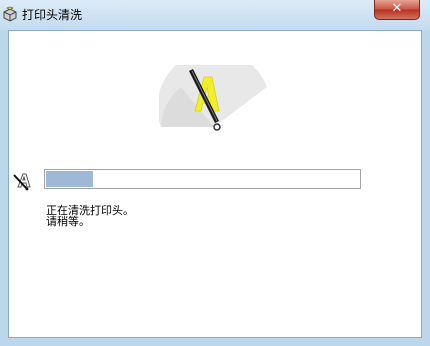  Describe the element at coordinates (69, 179) in the screenshot. I see `progress-fill` at that location.